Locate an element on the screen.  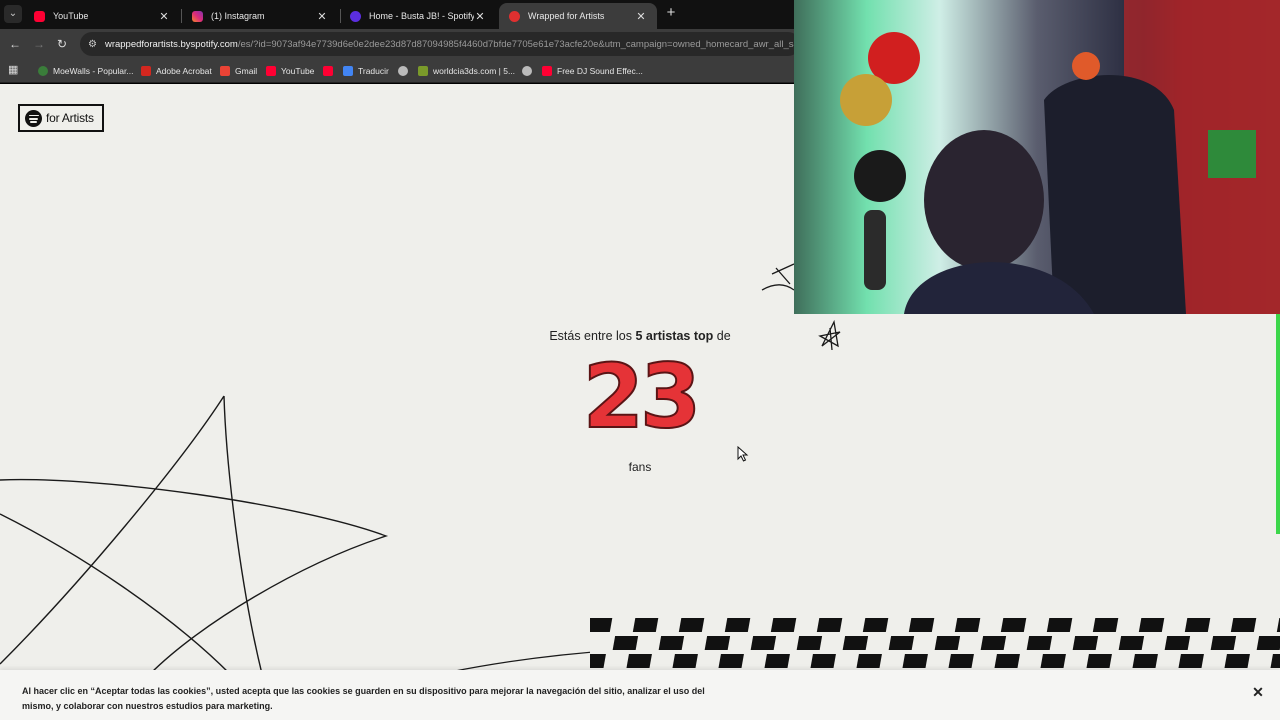
instagram-icon is located at coordinates (197, 16).